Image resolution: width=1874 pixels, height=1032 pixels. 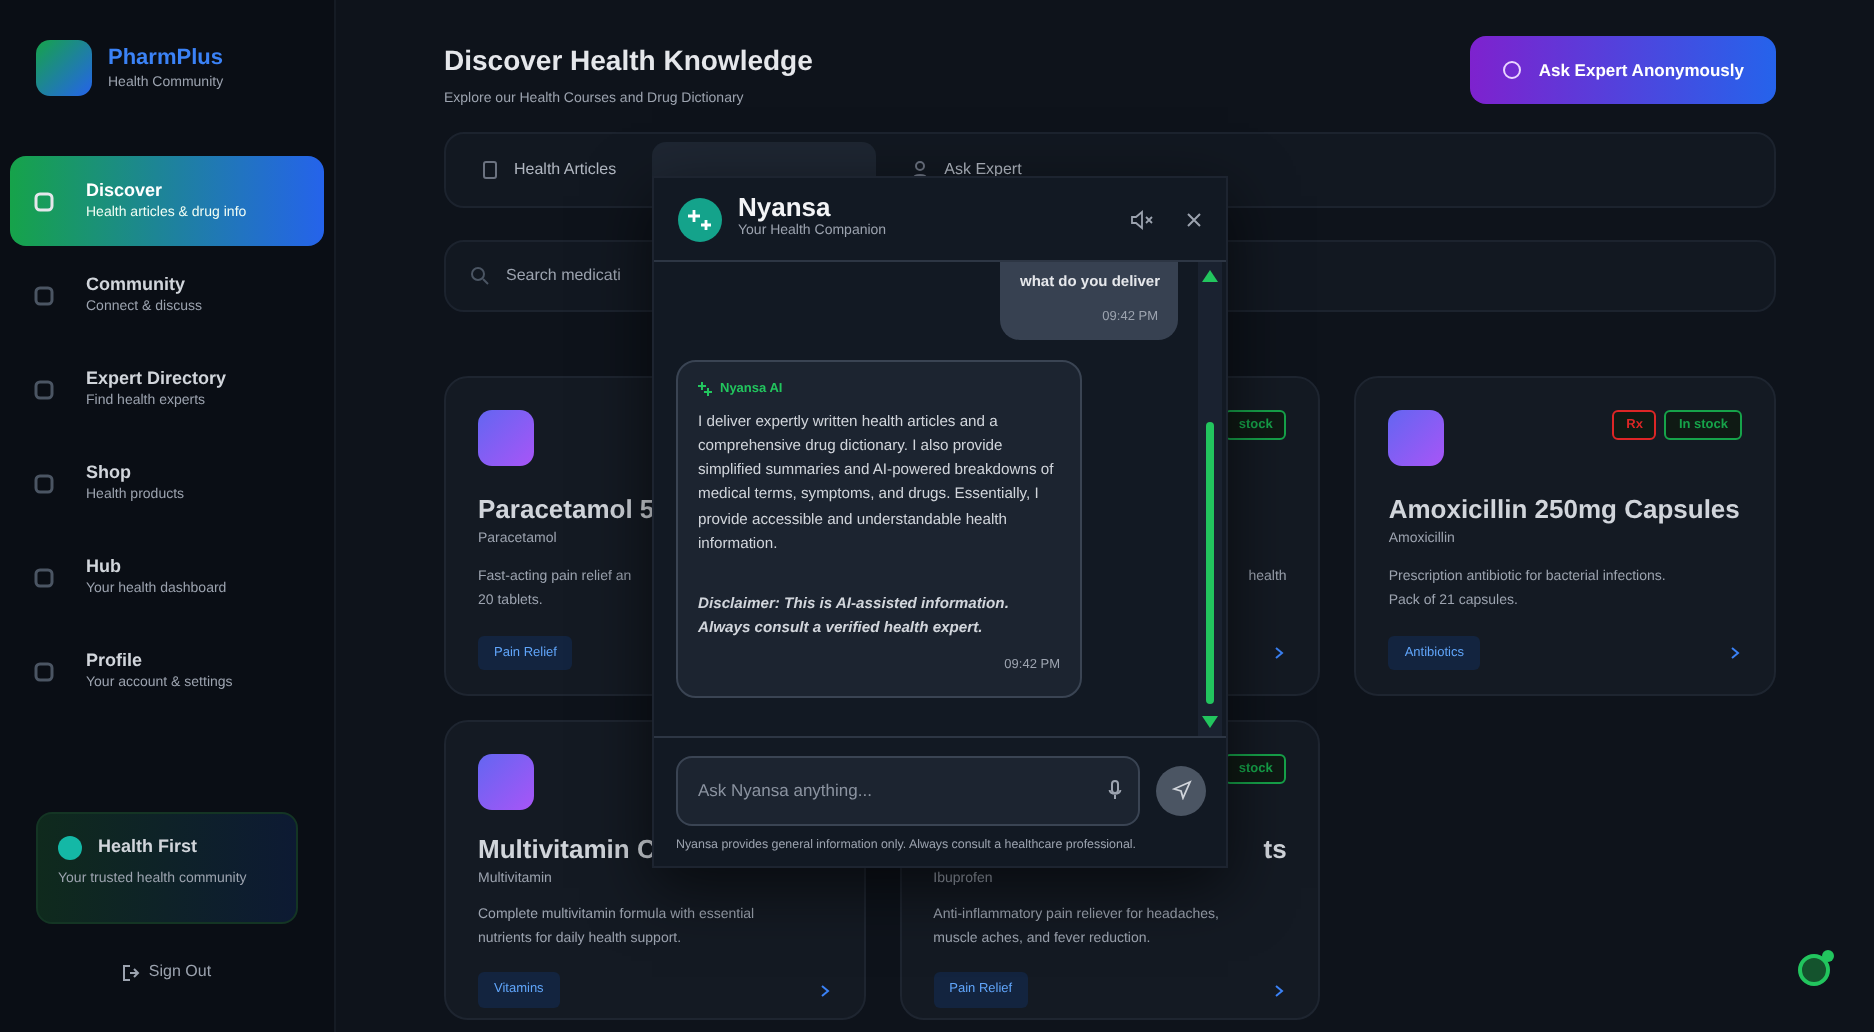 I want to click on close-button, so click(x=1194, y=219).